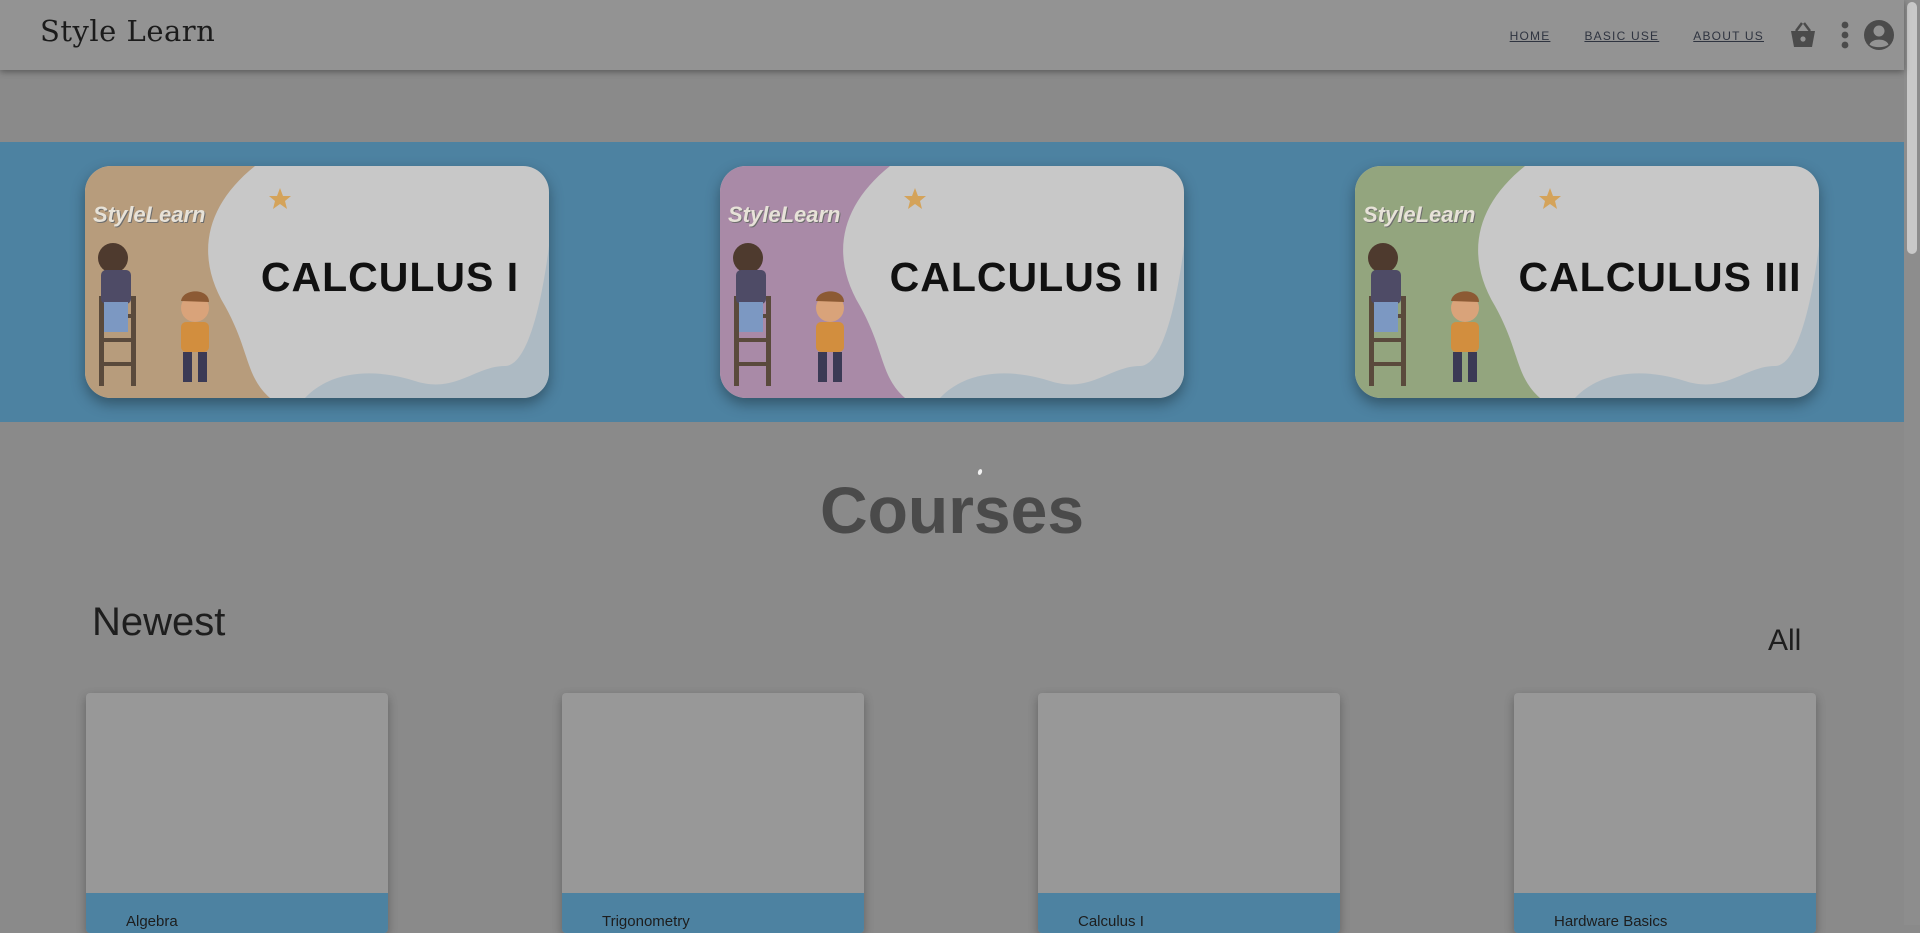  What do you see at coordinates (952, 35) in the screenshot?
I see `top-navbar: Style Learn HOME BASIC USE ABOUT US` at bounding box center [952, 35].